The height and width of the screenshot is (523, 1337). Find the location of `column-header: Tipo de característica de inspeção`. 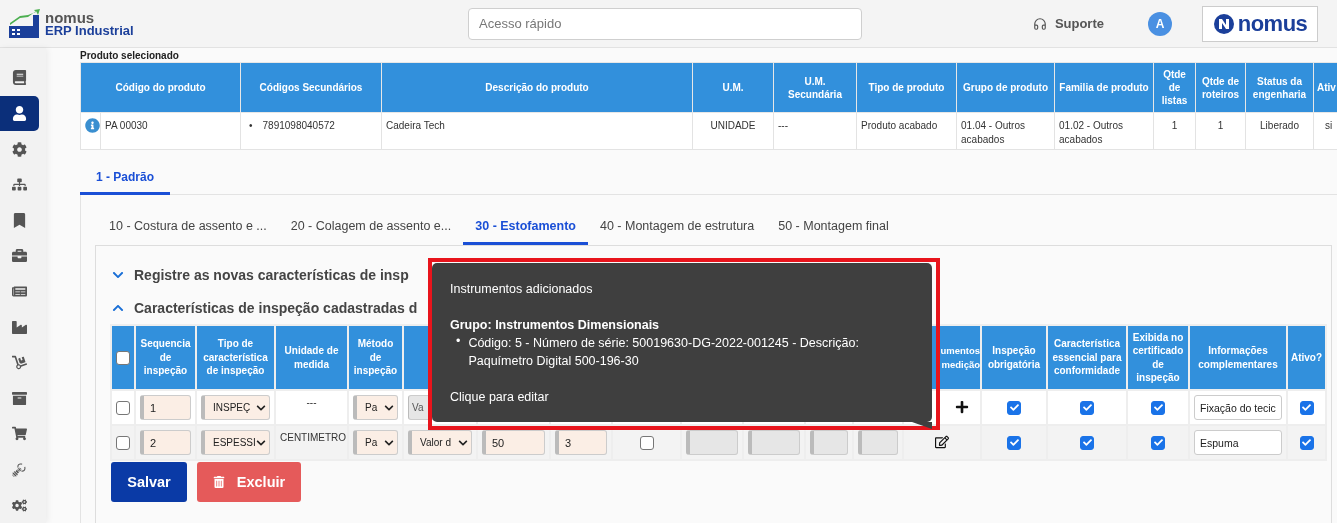

column-header: Tipo de característica de inspeção is located at coordinates (235, 357).